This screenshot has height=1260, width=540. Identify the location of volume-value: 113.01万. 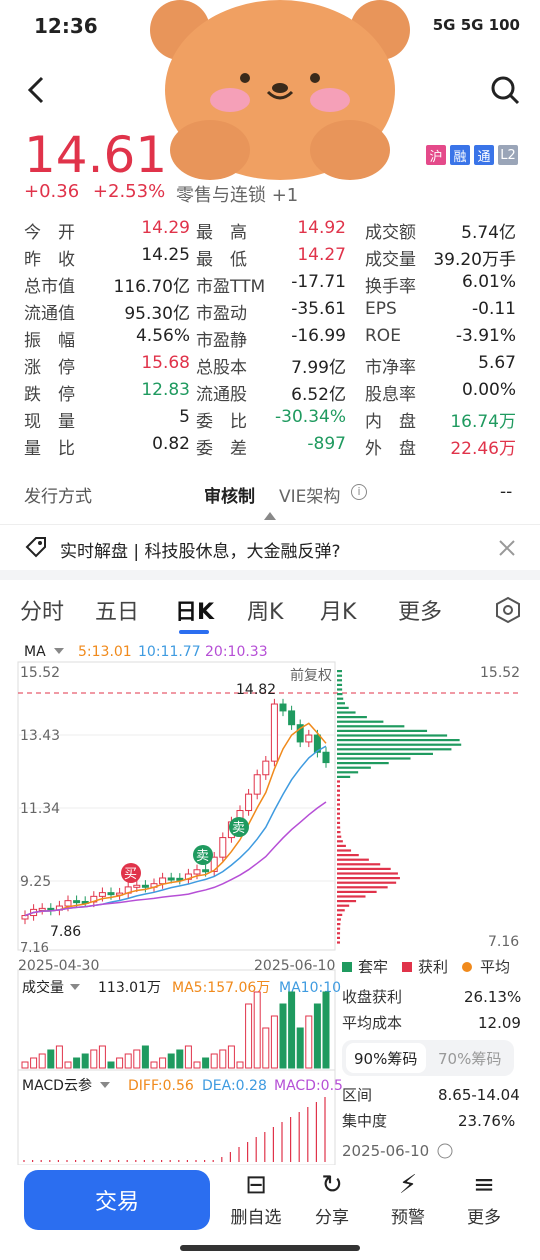
(129, 988).